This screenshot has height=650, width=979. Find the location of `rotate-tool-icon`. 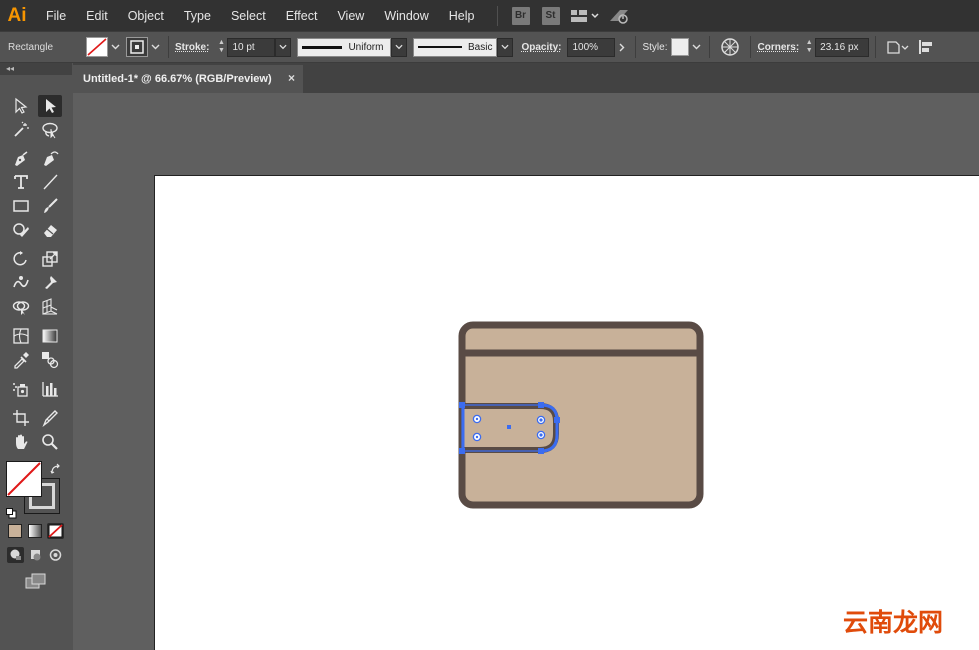

rotate-tool-icon is located at coordinates (21, 259).